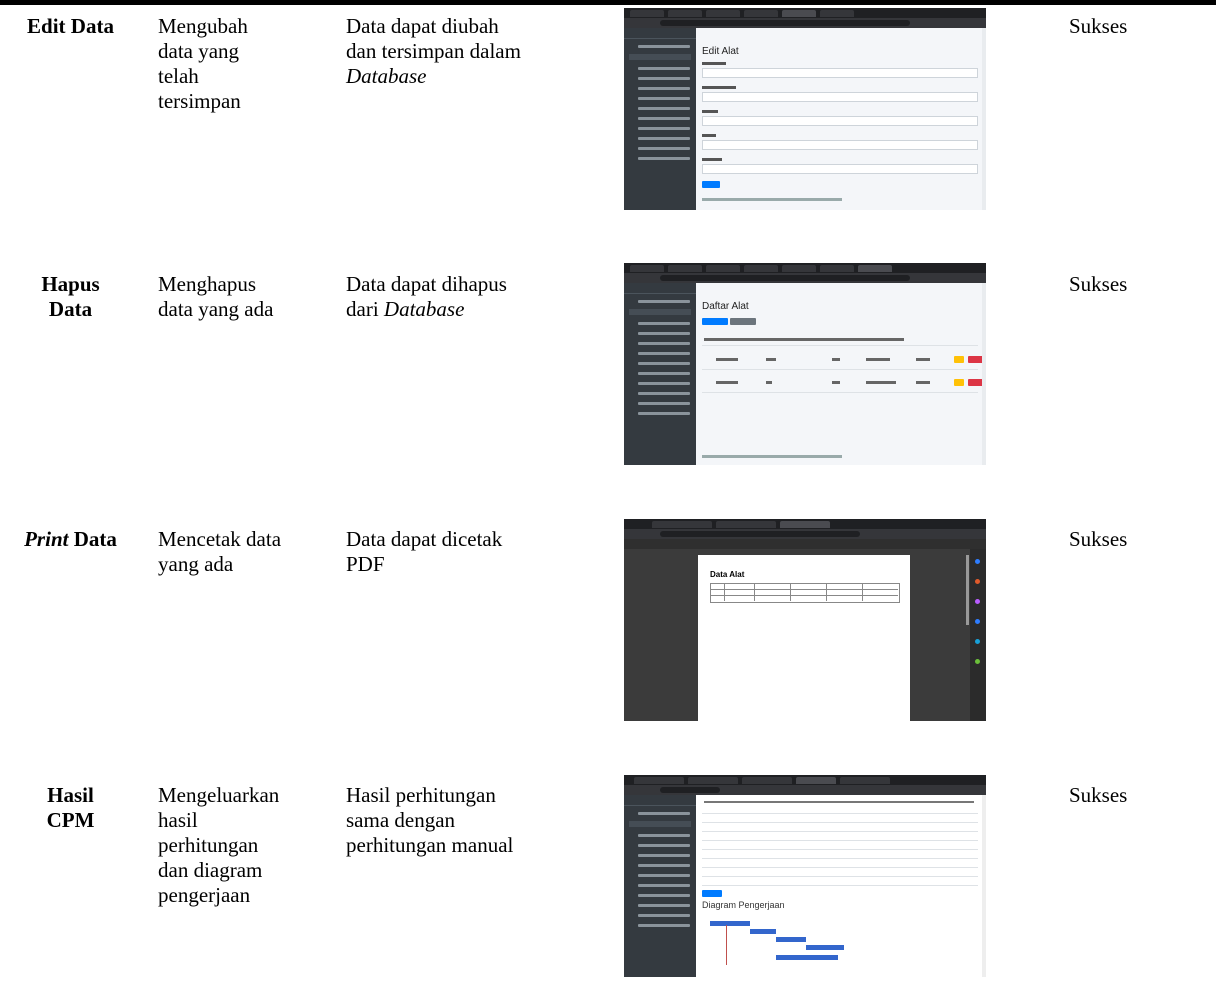 The width and height of the screenshot is (1216, 981). Describe the element at coordinates (727, 574) in the screenshot. I see `pdf-title: Data Alat` at that location.